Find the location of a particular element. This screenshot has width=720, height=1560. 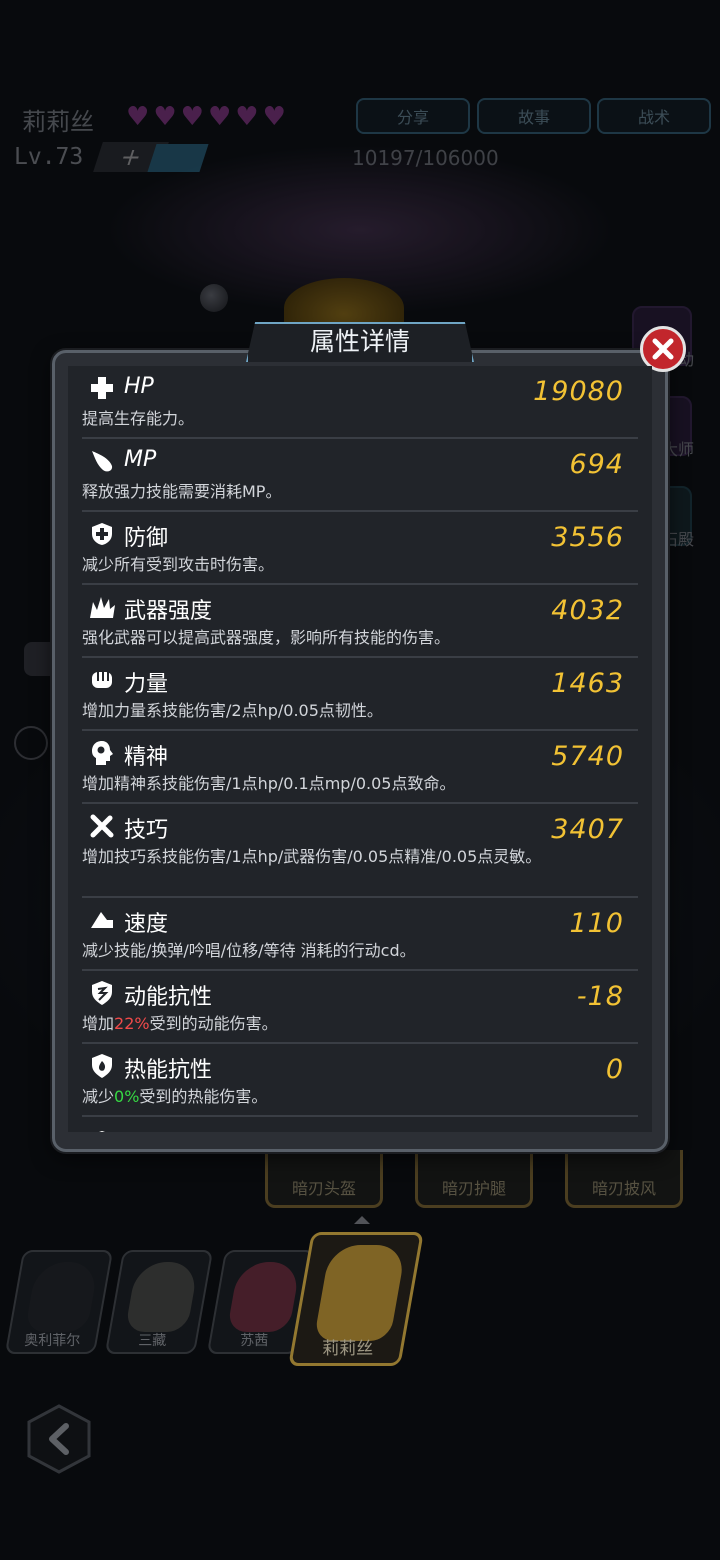

mp-drop-icon is located at coordinates (102, 461).